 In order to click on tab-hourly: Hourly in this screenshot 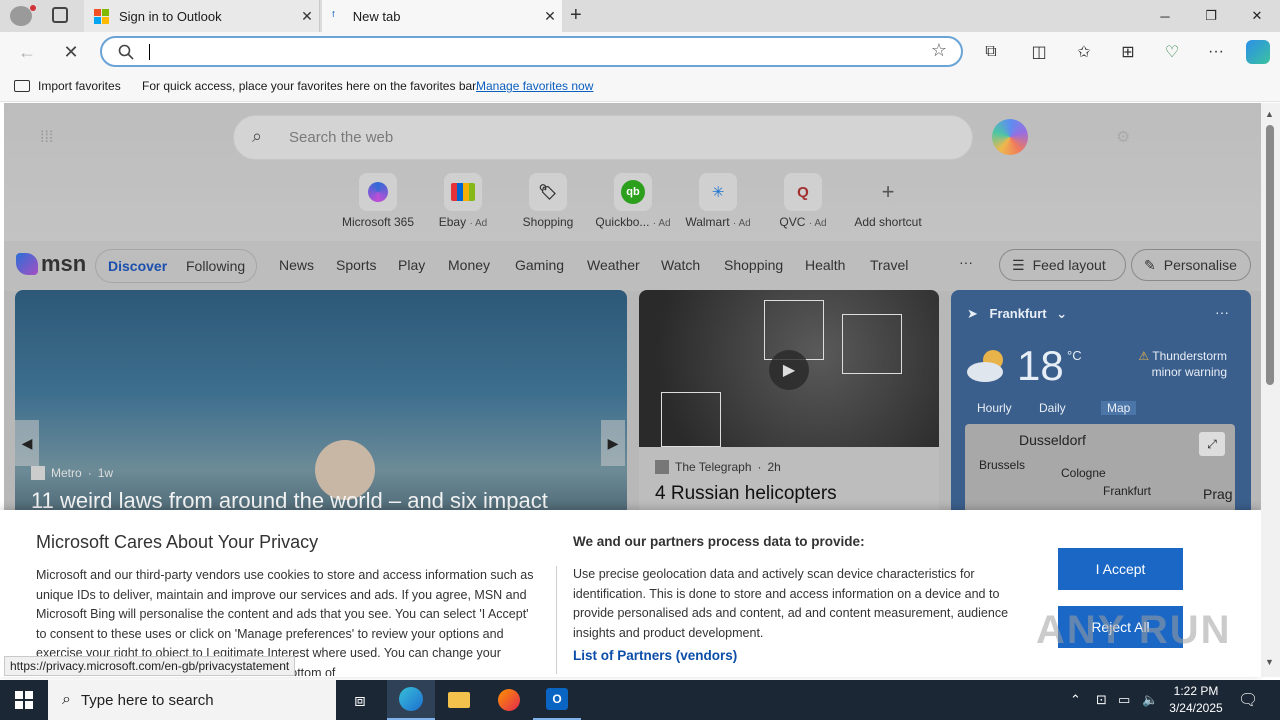, I will do `click(994, 408)`.